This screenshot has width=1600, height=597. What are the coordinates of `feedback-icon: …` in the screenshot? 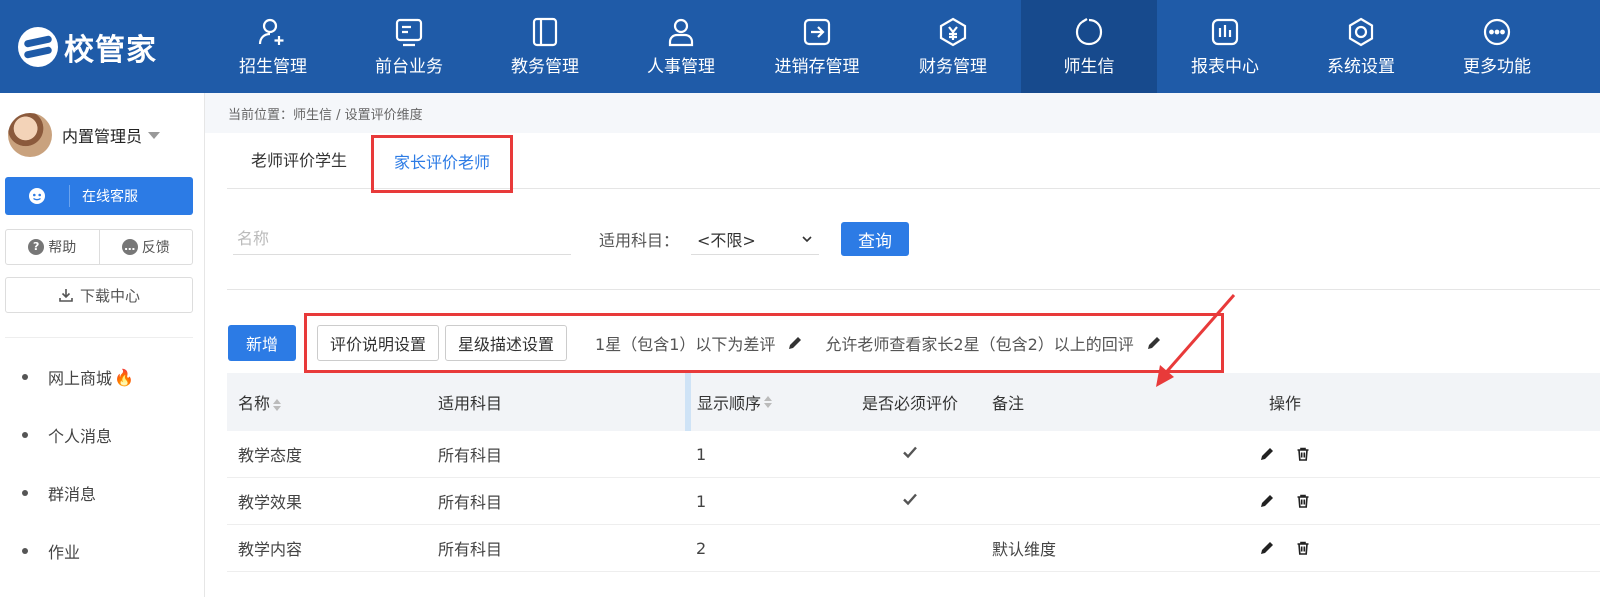 It's located at (129, 247).